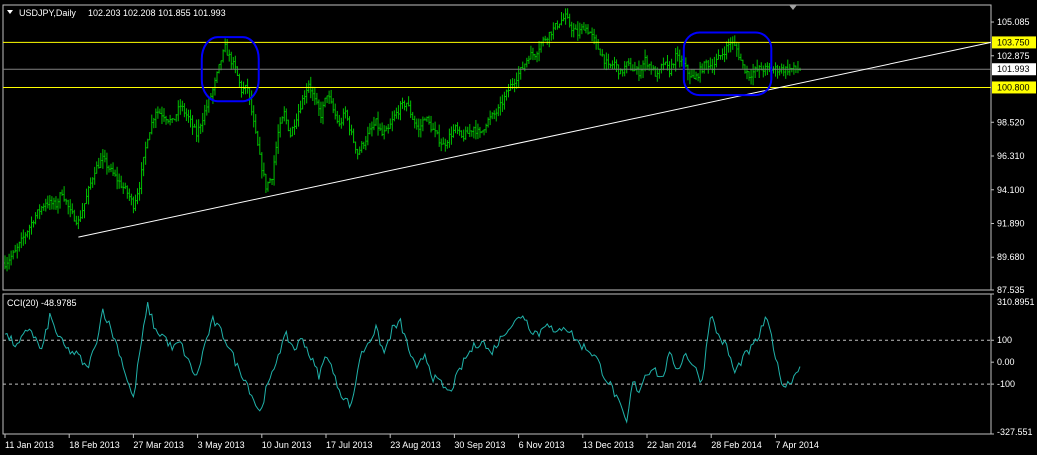 This screenshot has width=1037, height=455. I want to click on date-tick-label: 11 Jan 2013, so click(29, 445).